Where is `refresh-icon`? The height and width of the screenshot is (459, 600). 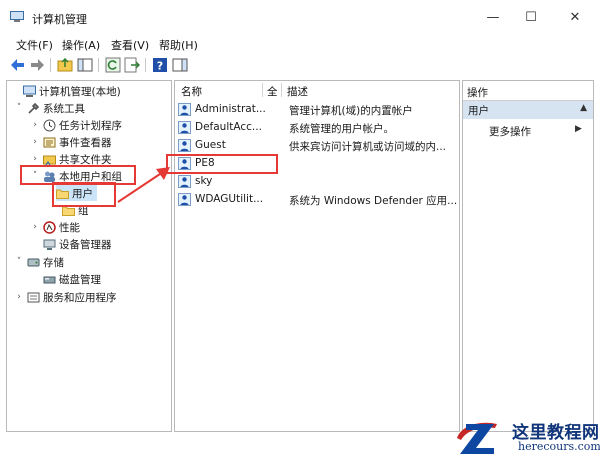
refresh-icon is located at coordinates (113, 65).